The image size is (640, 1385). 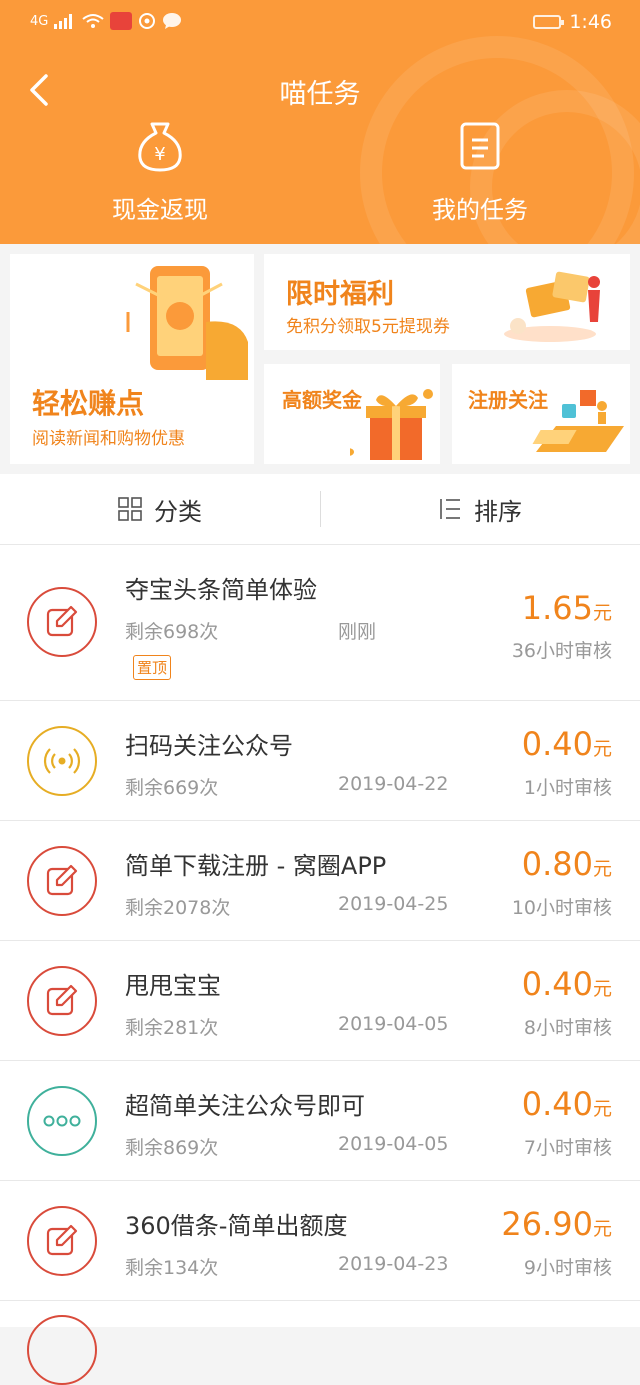 I want to click on task-row: 甩甩宝宝 剩余281次 2019-04-05 0.40元 8小时审核, so click(x=320, y=1001).